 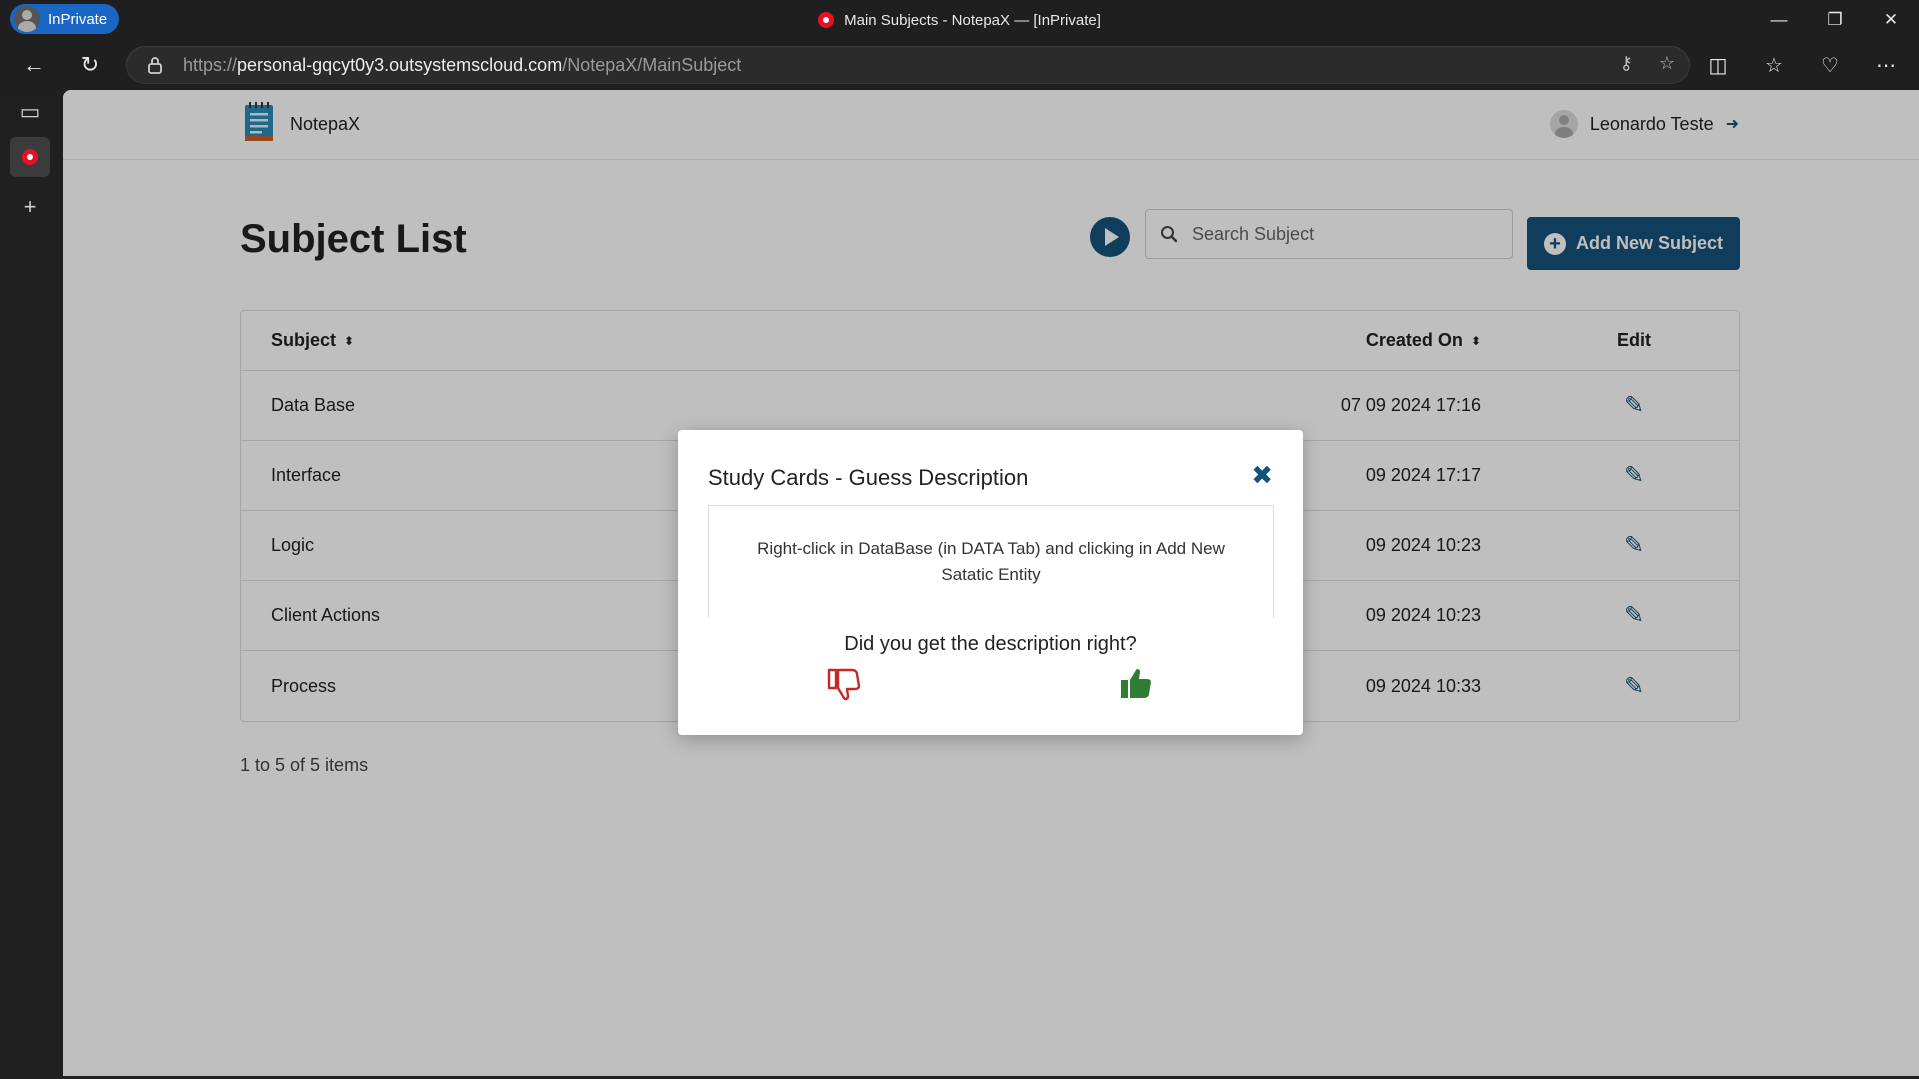 What do you see at coordinates (30, 207) in the screenshot?
I see `new-tab-icon: +` at bounding box center [30, 207].